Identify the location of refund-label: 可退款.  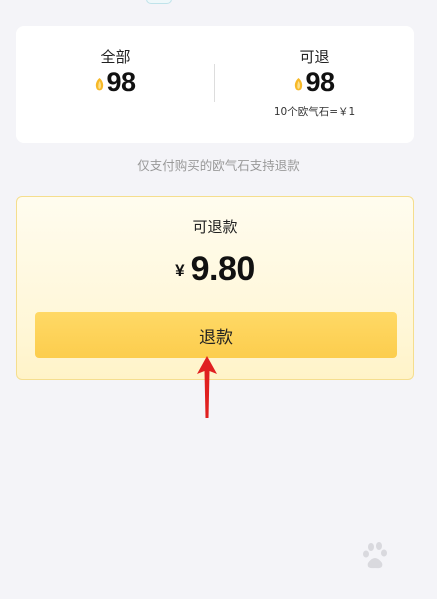
(215, 227).